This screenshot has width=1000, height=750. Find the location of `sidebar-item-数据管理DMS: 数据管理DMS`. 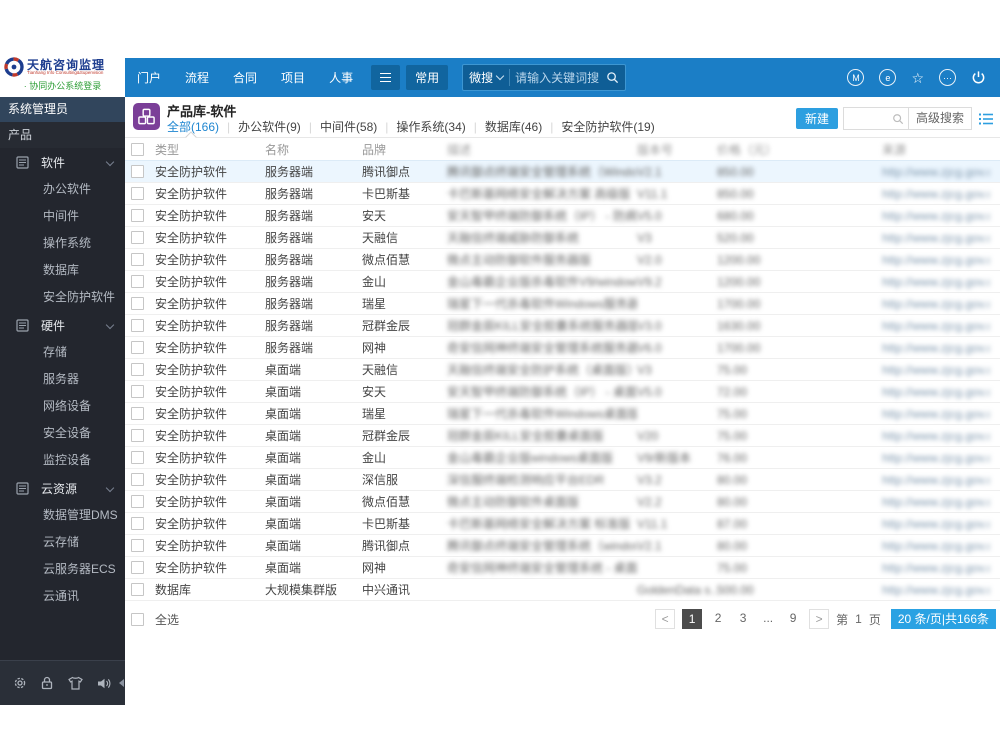

sidebar-item-数据管理DMS: 数据管理DMS is located at coordinates (62, 515).